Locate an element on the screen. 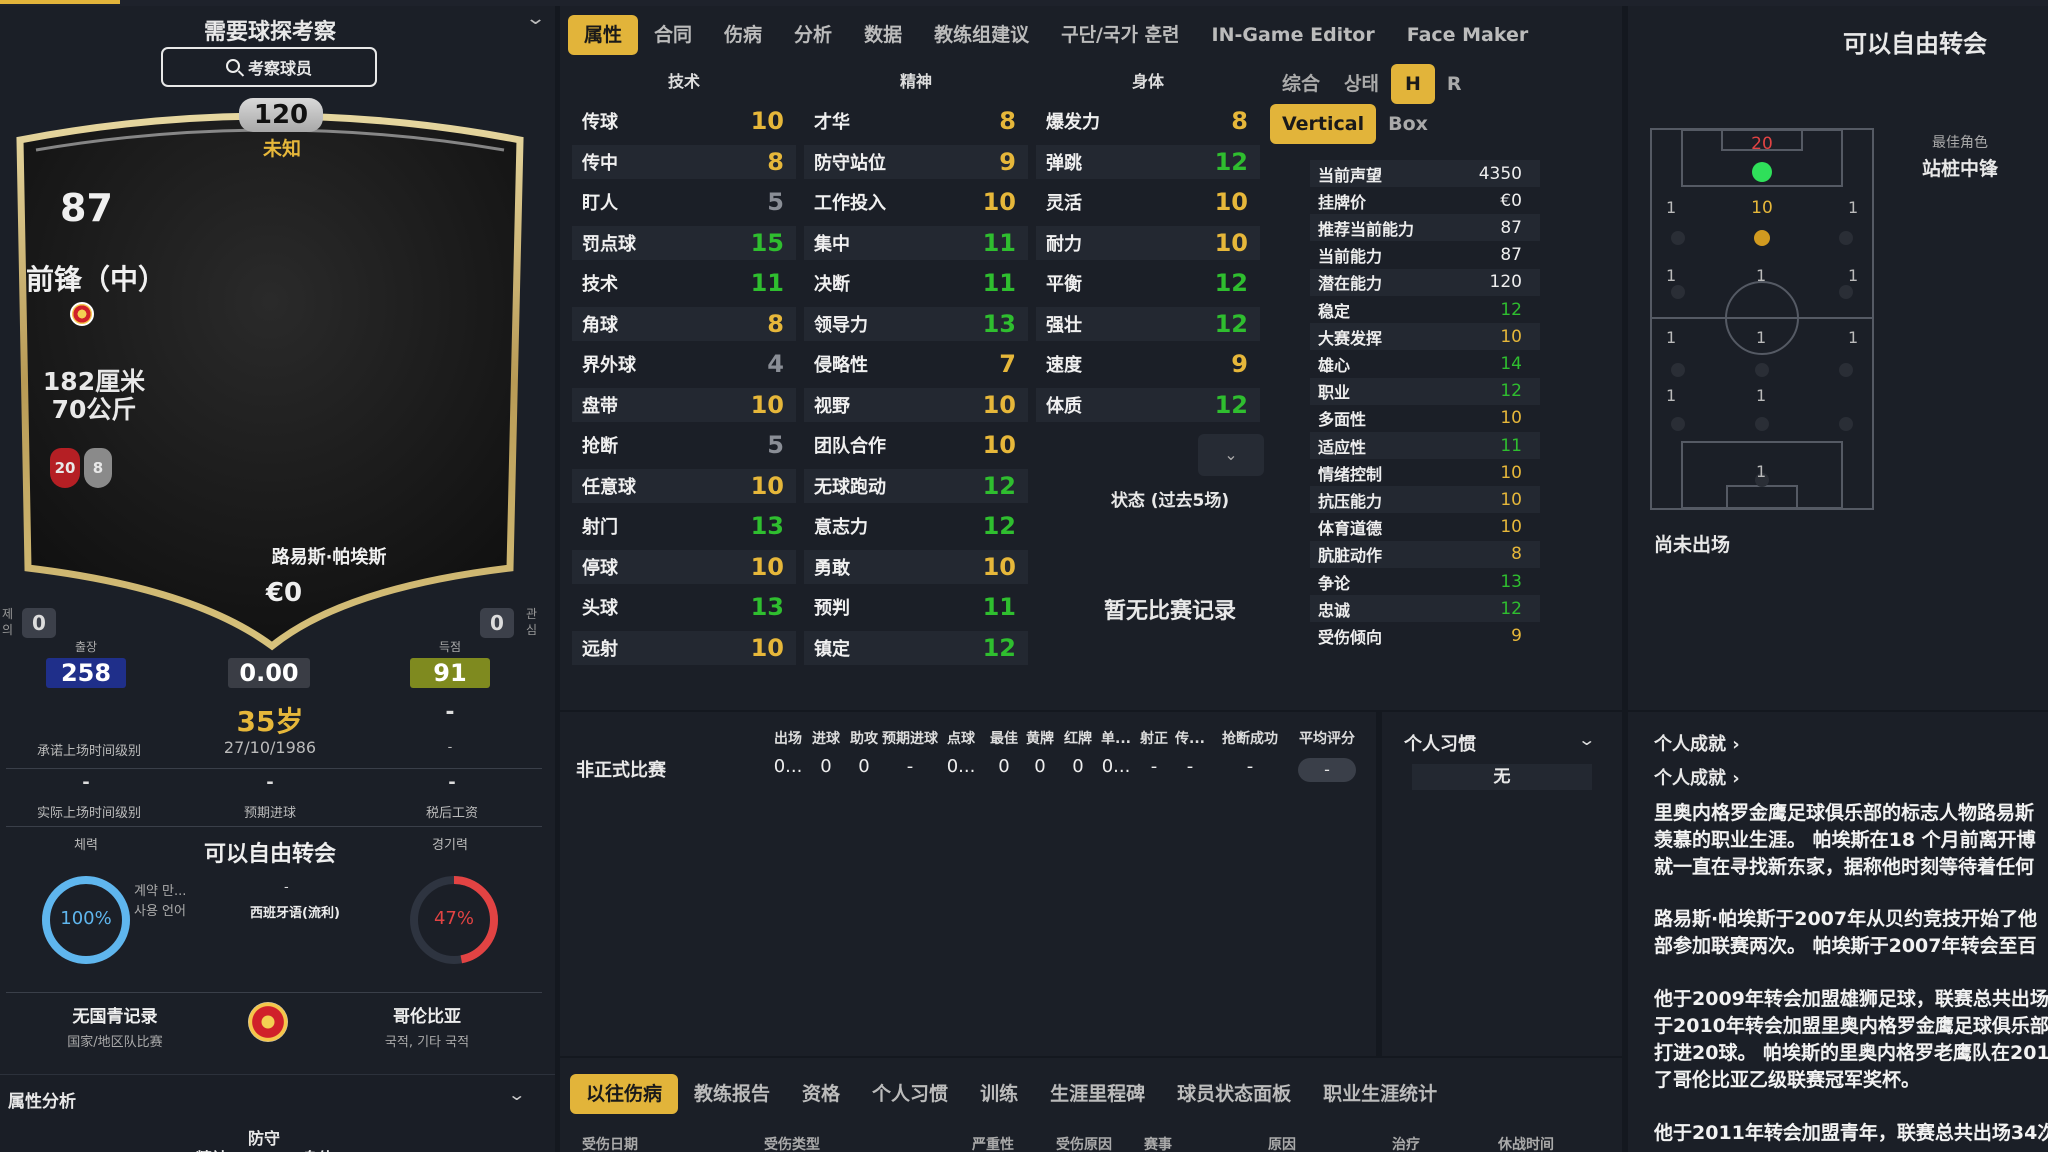 The image size is (2048, 1152). pitch-rating: 1 is located at coordinates (1671, 207).